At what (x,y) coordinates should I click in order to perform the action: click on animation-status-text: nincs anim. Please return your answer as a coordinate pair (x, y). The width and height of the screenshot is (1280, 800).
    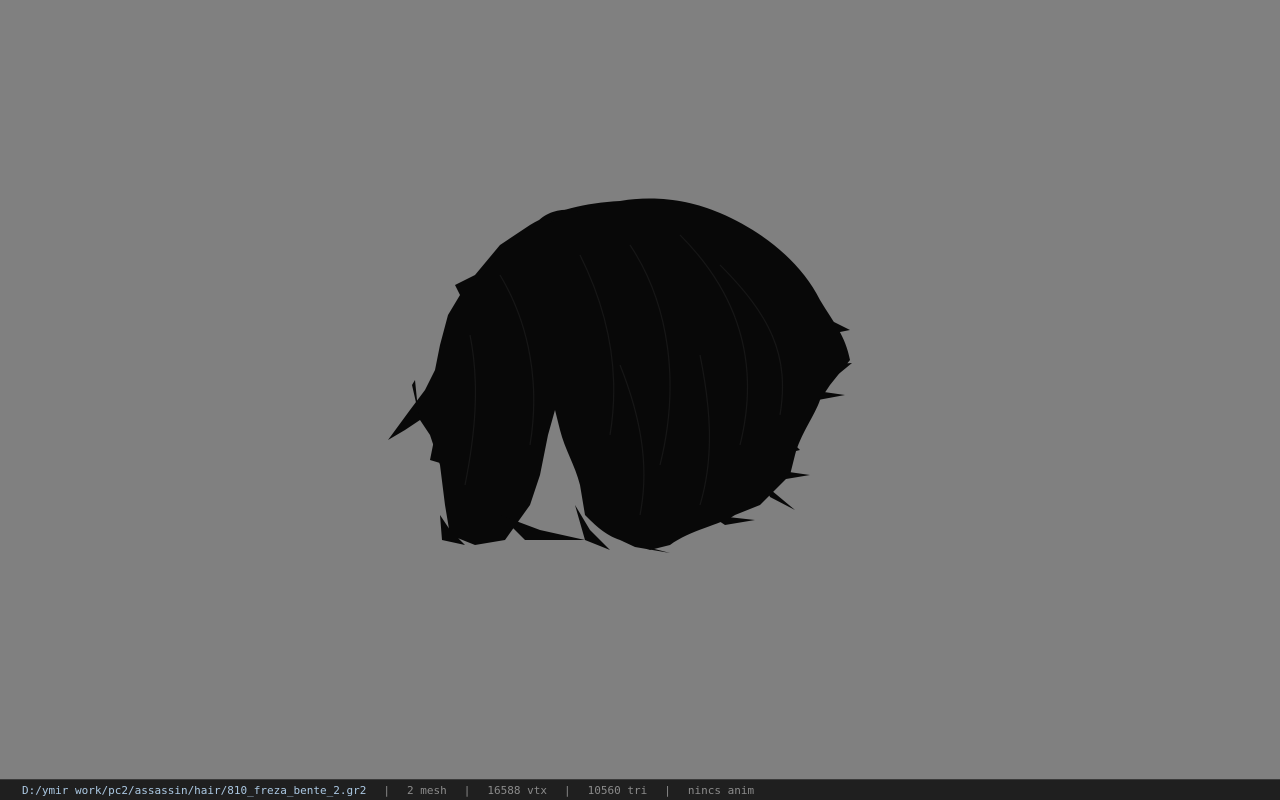
    Looking at the image, I should click on (721, 790).